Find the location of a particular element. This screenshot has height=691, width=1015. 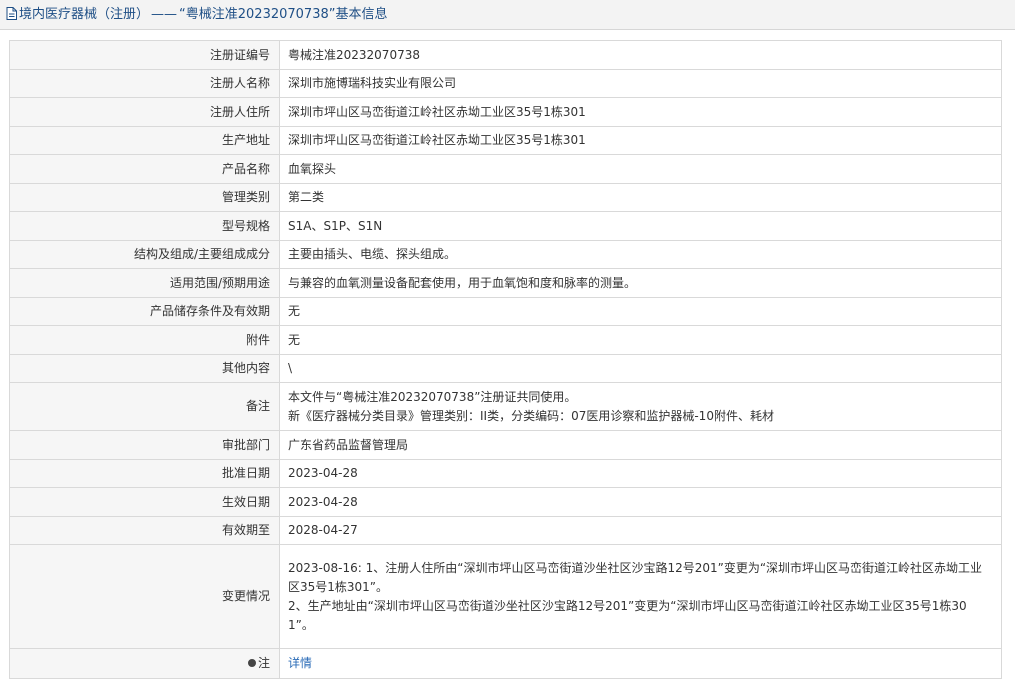

remarks-line: 本文件与“粤械注准20232070738”注册证共同使用。 is located at coordinates (432, 396).